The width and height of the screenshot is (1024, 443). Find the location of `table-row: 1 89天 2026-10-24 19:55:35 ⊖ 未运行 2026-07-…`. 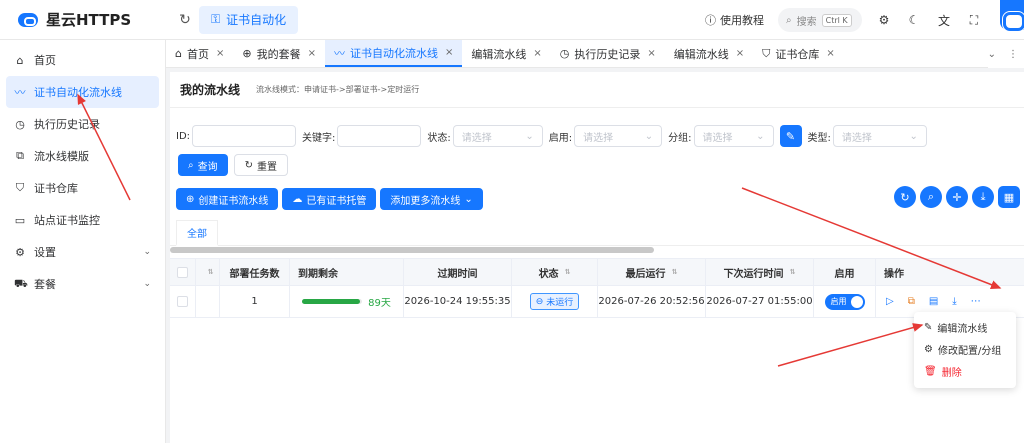

table-row: 1 89天 2026-10-24 19:55:35 ⊖ 未运行 2026-07-… is located at coordinates (597, 302).